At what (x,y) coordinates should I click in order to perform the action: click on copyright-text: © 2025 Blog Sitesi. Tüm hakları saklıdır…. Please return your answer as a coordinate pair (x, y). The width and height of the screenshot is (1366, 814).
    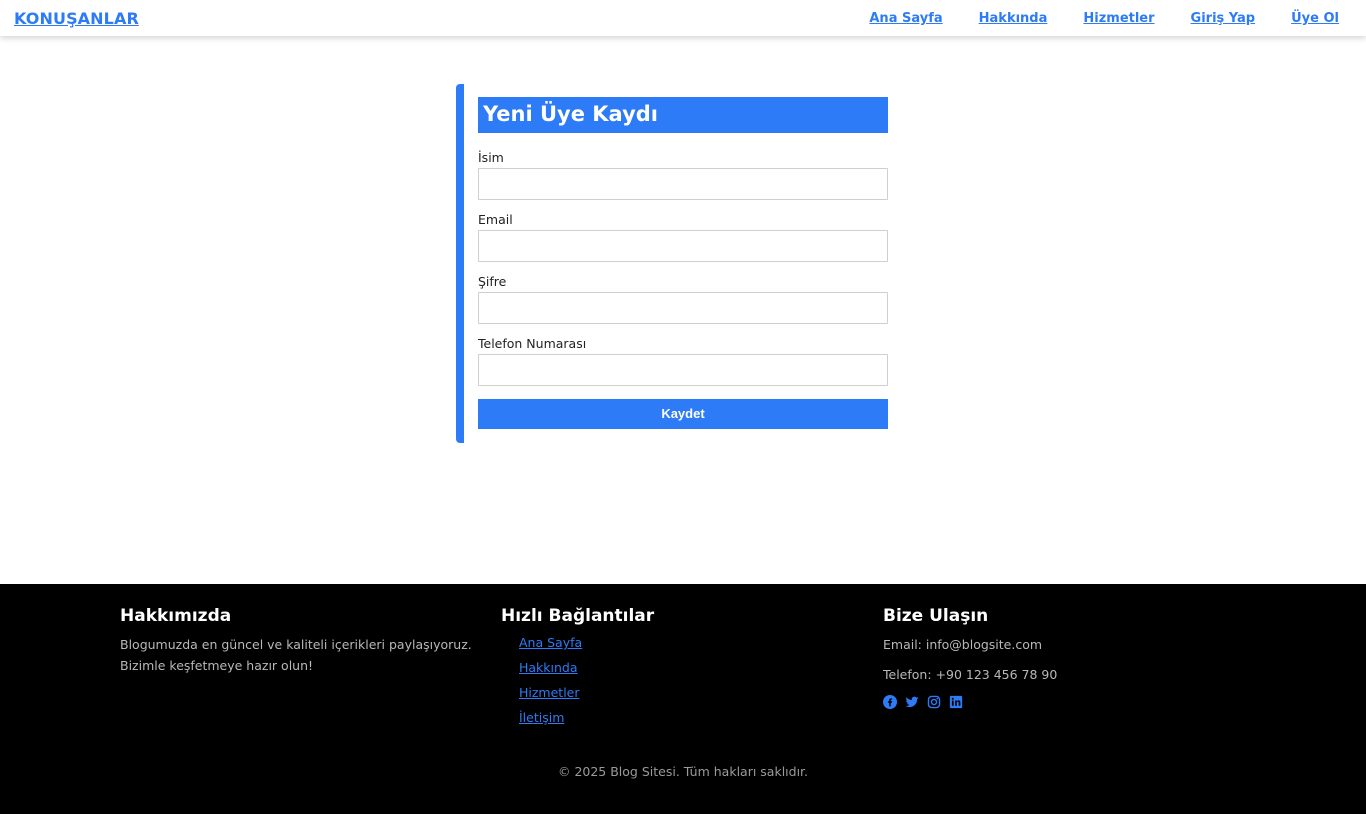
    Looking at the image, I should click on (683, 771).